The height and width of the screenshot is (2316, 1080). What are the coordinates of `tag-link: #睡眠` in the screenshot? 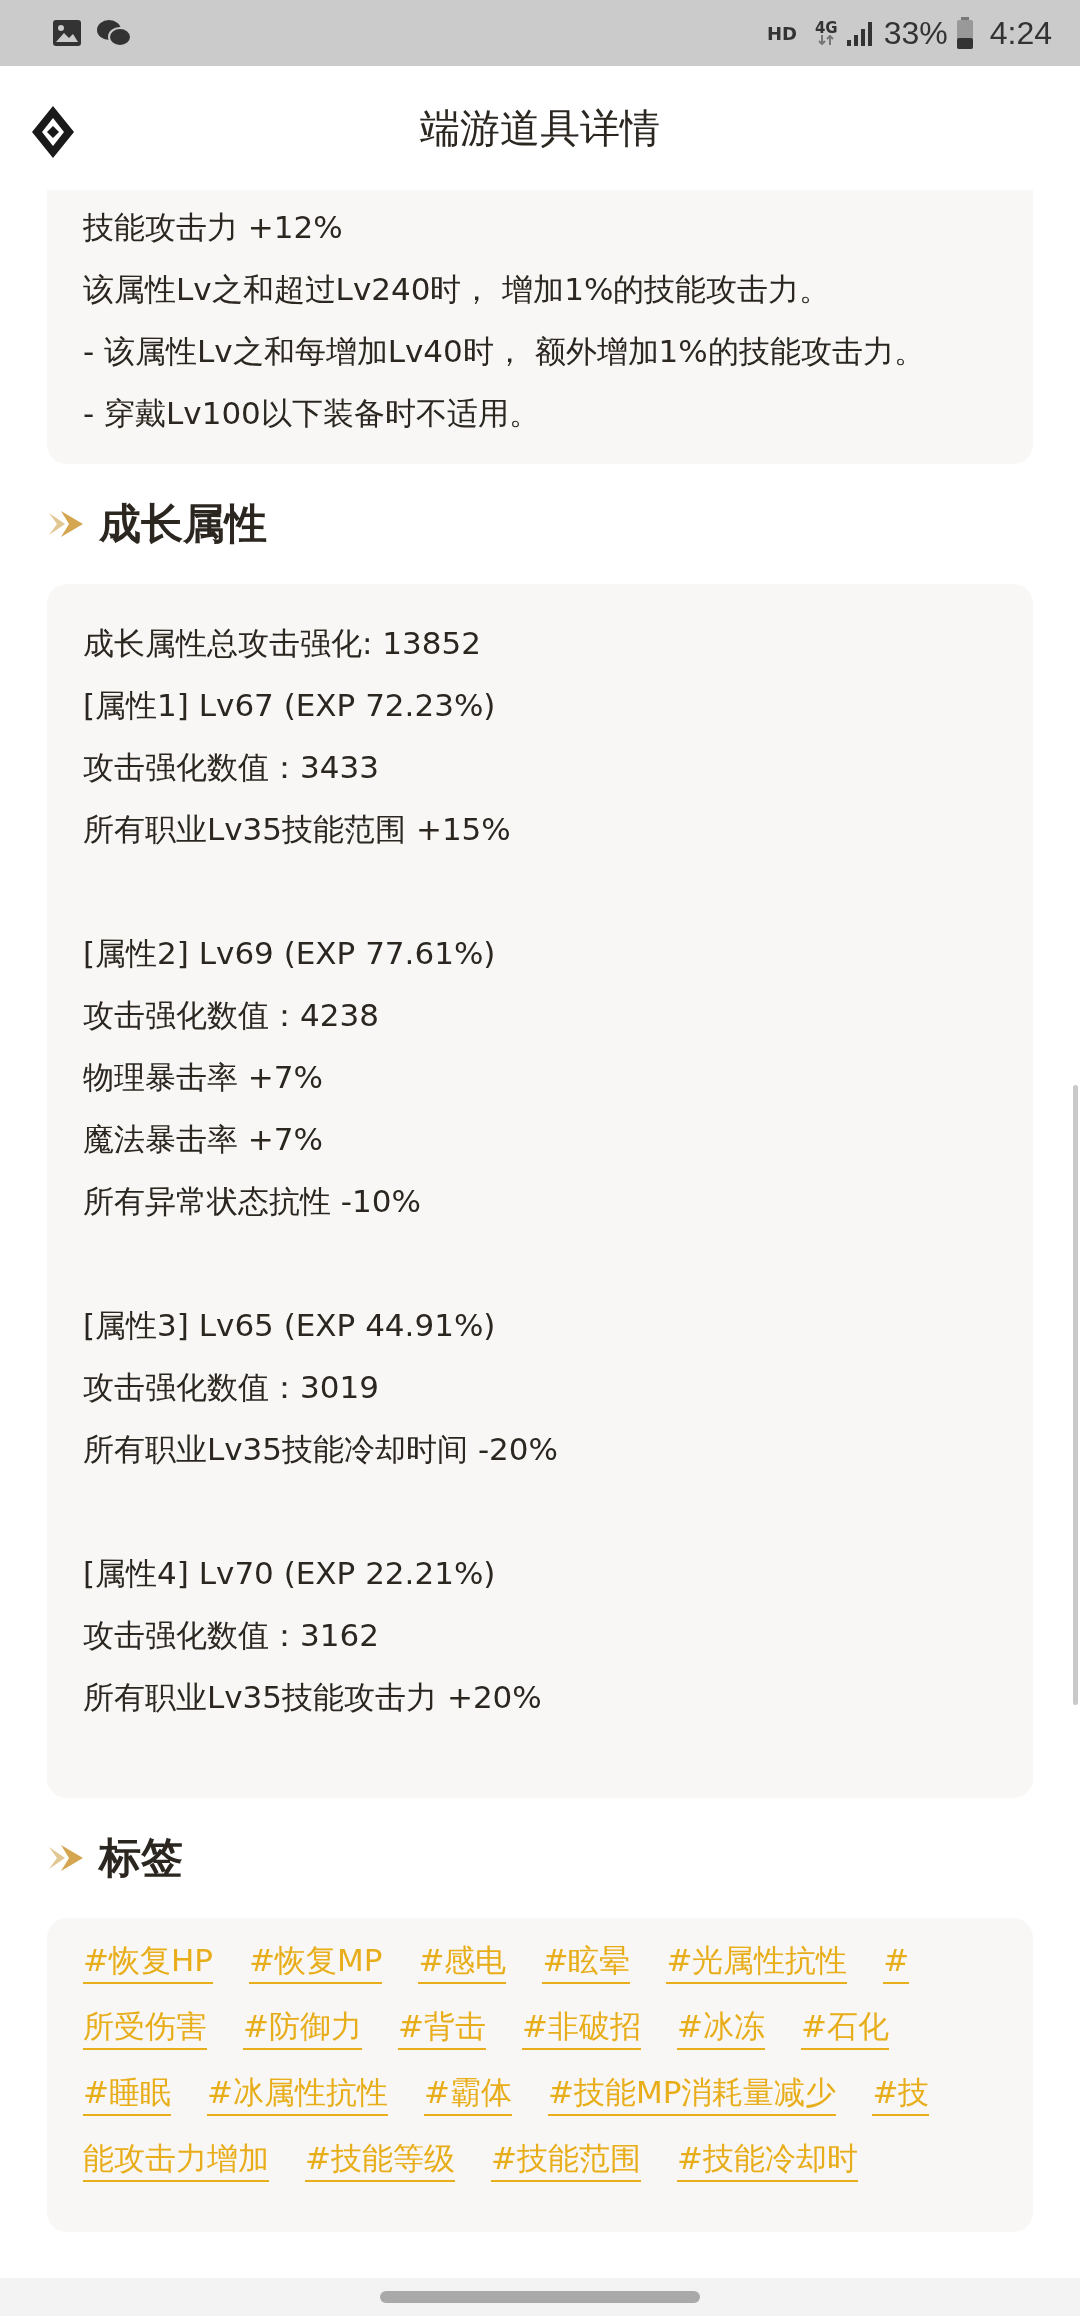 It's located at (127, 2093).